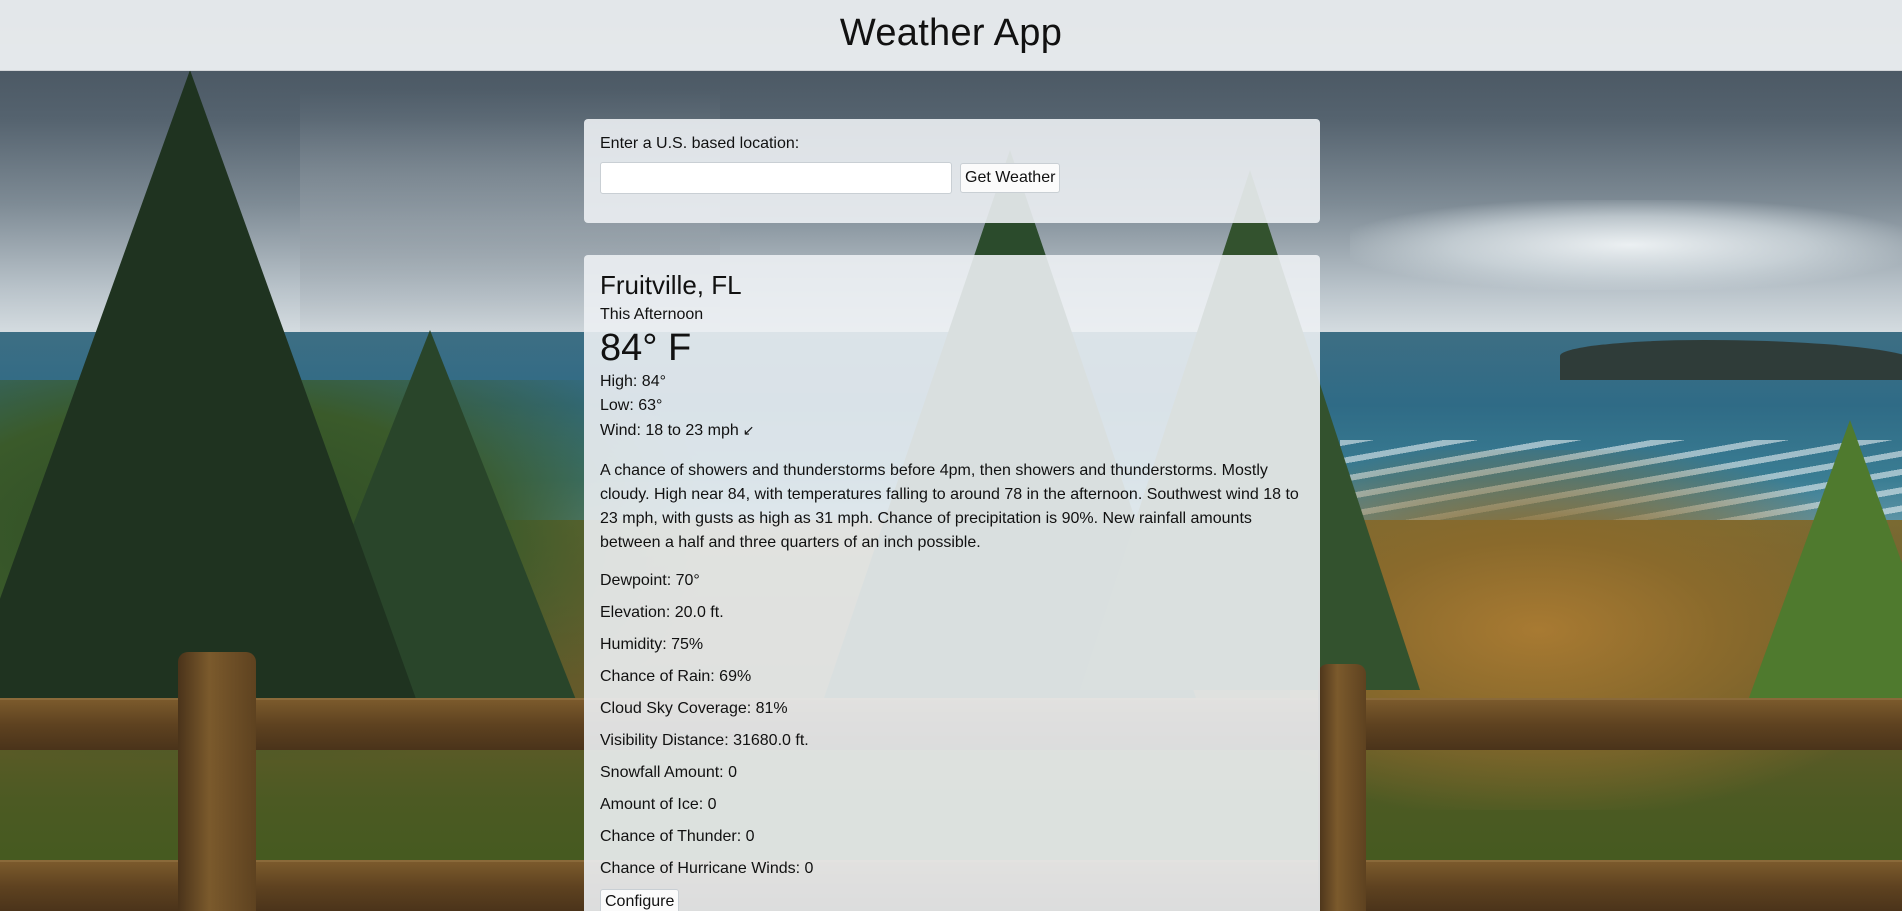 This screenshot has height=911, width=1902. What do you see at coordinates (748, 430) in the screenshot?
I see `wind-direction-icon: ↙` at bounding box center [748, 430].